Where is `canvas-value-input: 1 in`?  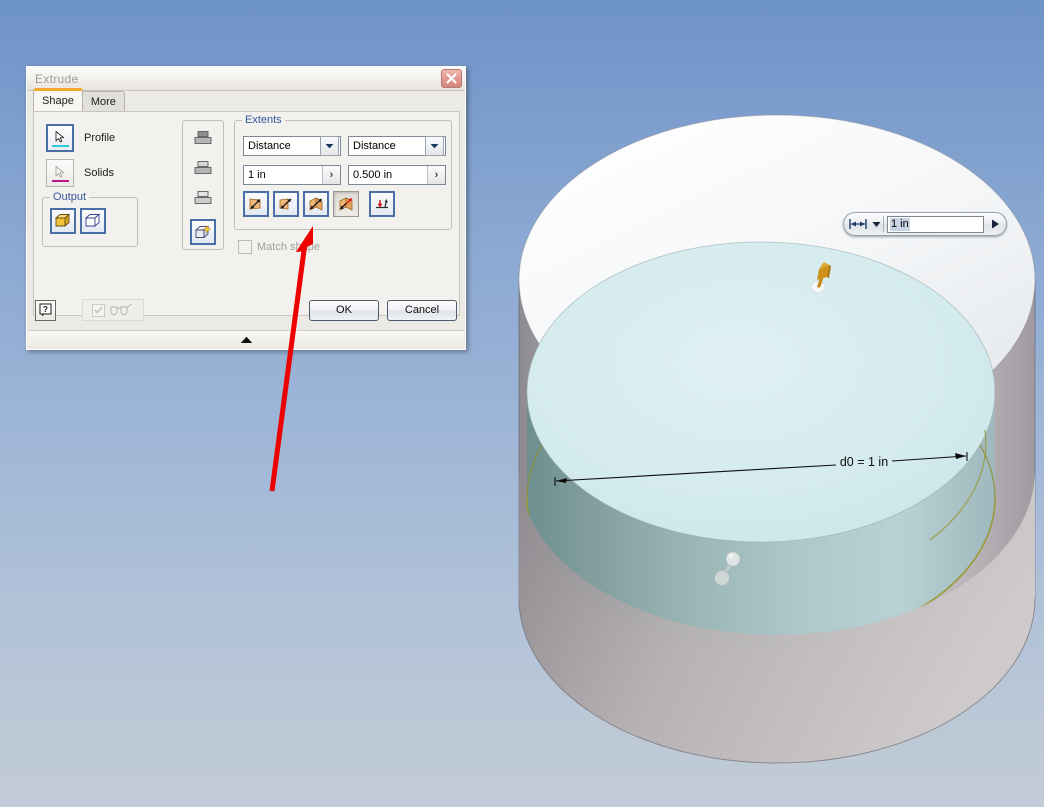 canvas-value-input: 1 in is located at coordinates (935, 224).